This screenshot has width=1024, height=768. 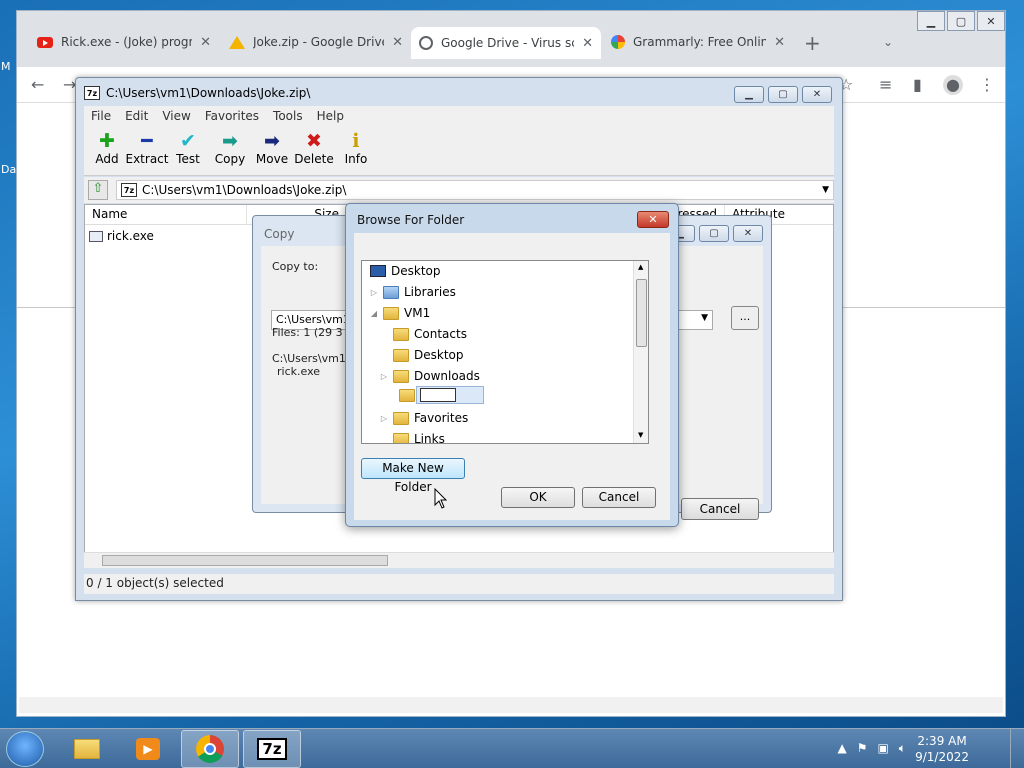 I want to click on action-center-icon: ⚑, so click(x=862, y=748).